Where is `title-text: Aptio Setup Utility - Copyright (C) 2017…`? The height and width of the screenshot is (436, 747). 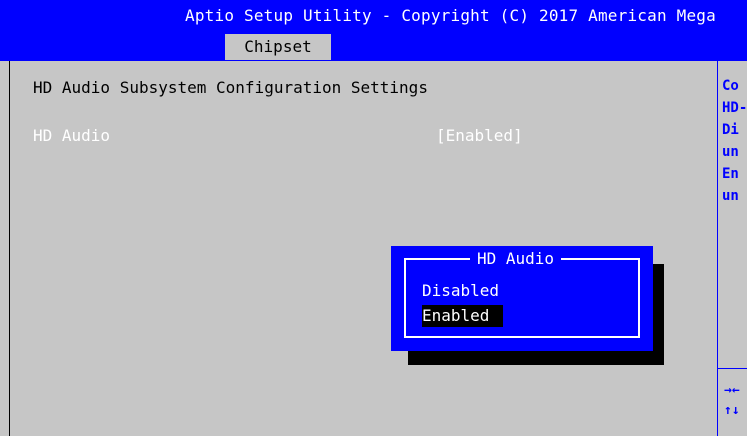 title-text: Aptio Setup Utility - Copyright (C) 2017… is located at coordinates (450, 15).